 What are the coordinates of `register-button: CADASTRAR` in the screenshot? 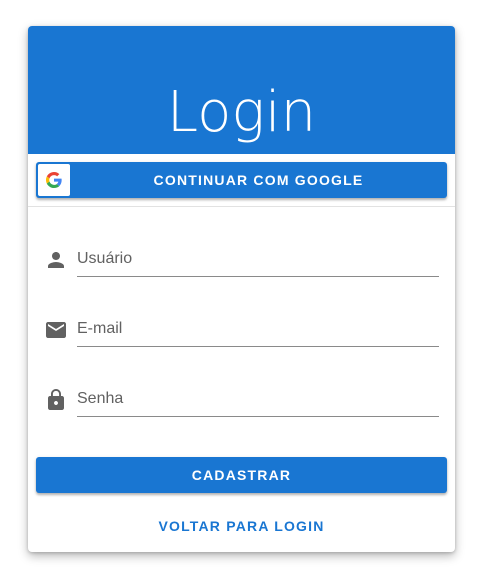 It's located at (241, 475).